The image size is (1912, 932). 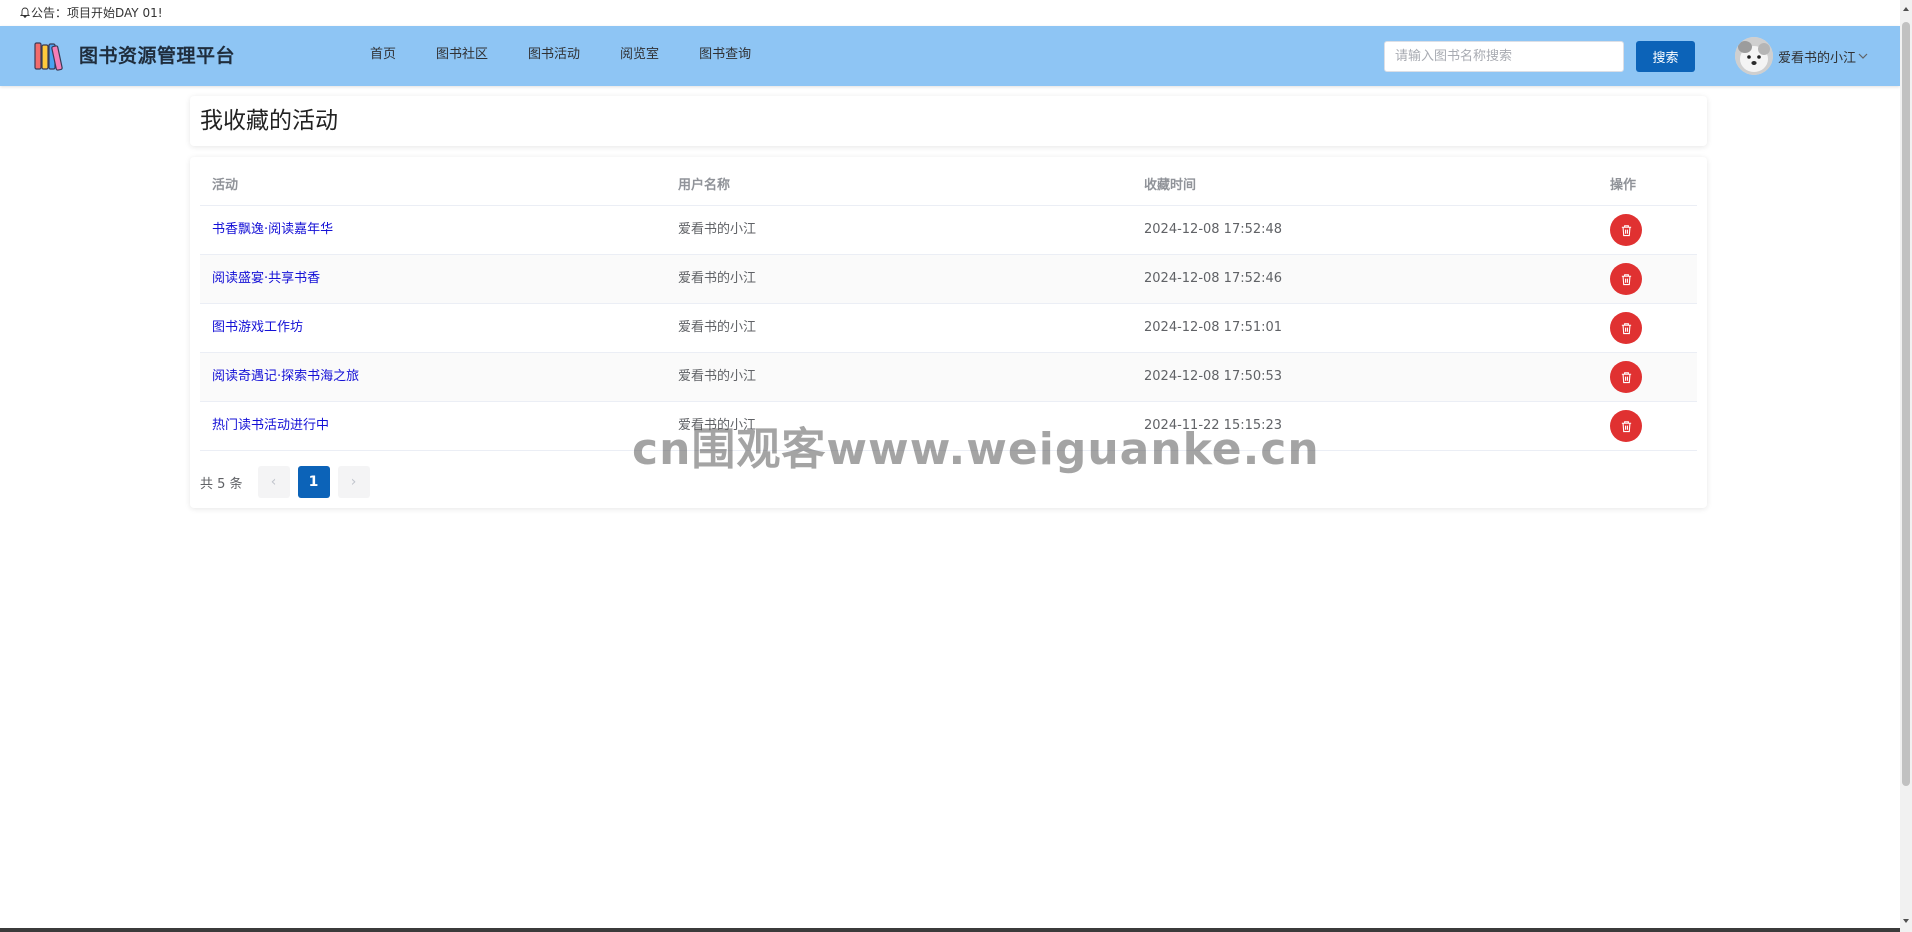 What do you see at coordinates (225, 185) in the screenshot?
I see `column-header-activity: 活动` at bounding box center [225, 185].